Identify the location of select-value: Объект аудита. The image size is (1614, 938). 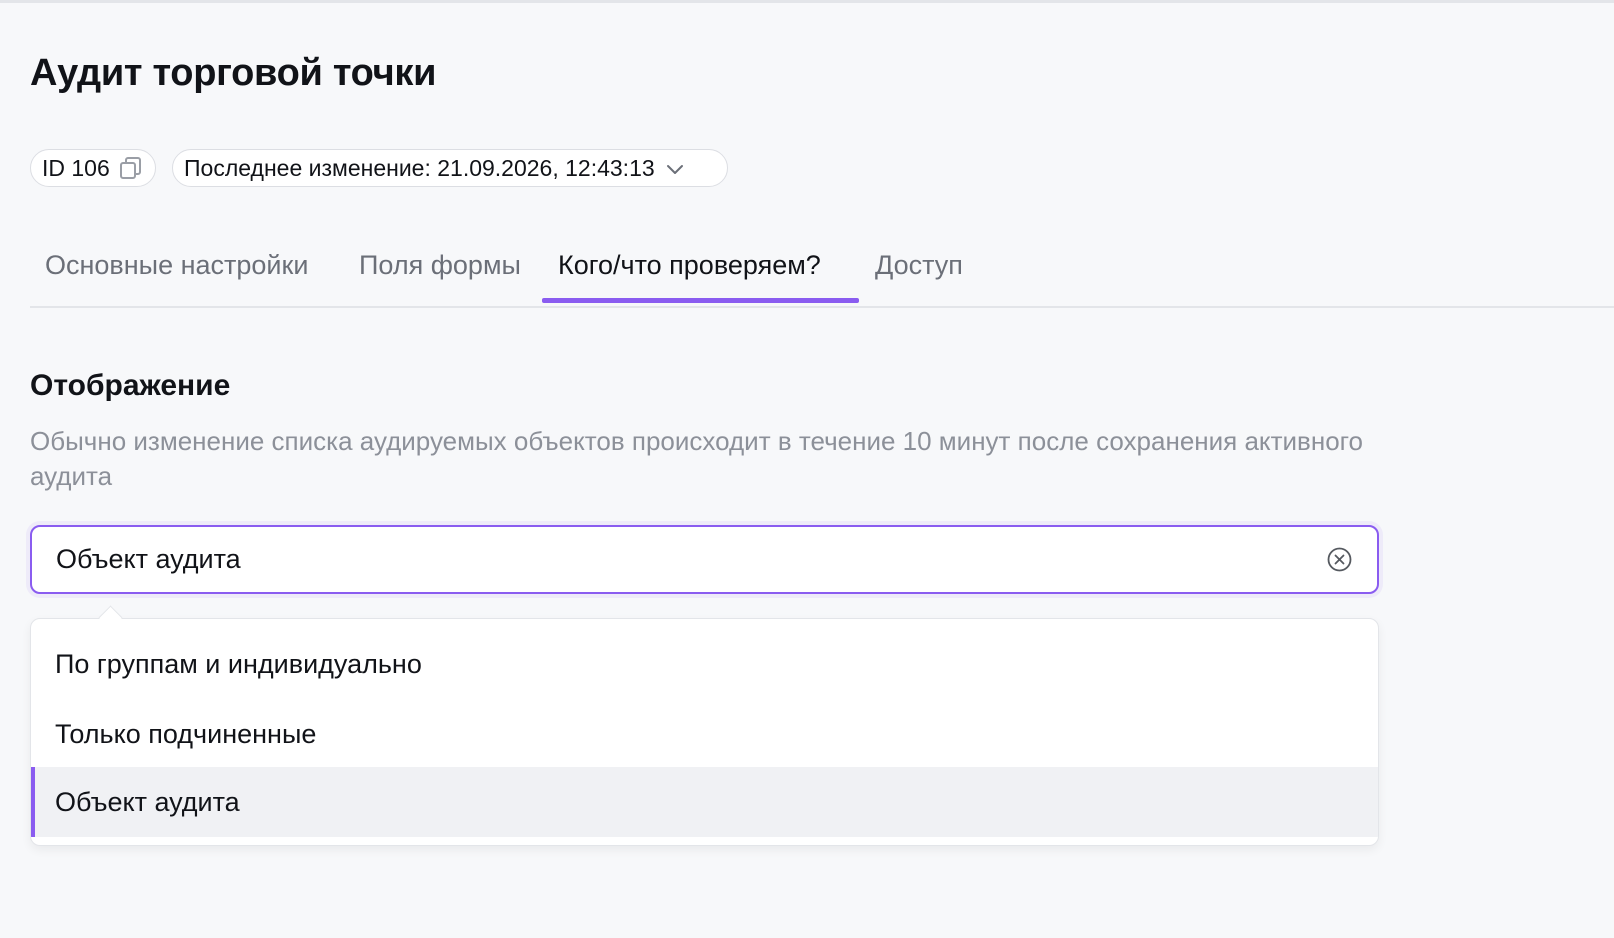
(148, 559).